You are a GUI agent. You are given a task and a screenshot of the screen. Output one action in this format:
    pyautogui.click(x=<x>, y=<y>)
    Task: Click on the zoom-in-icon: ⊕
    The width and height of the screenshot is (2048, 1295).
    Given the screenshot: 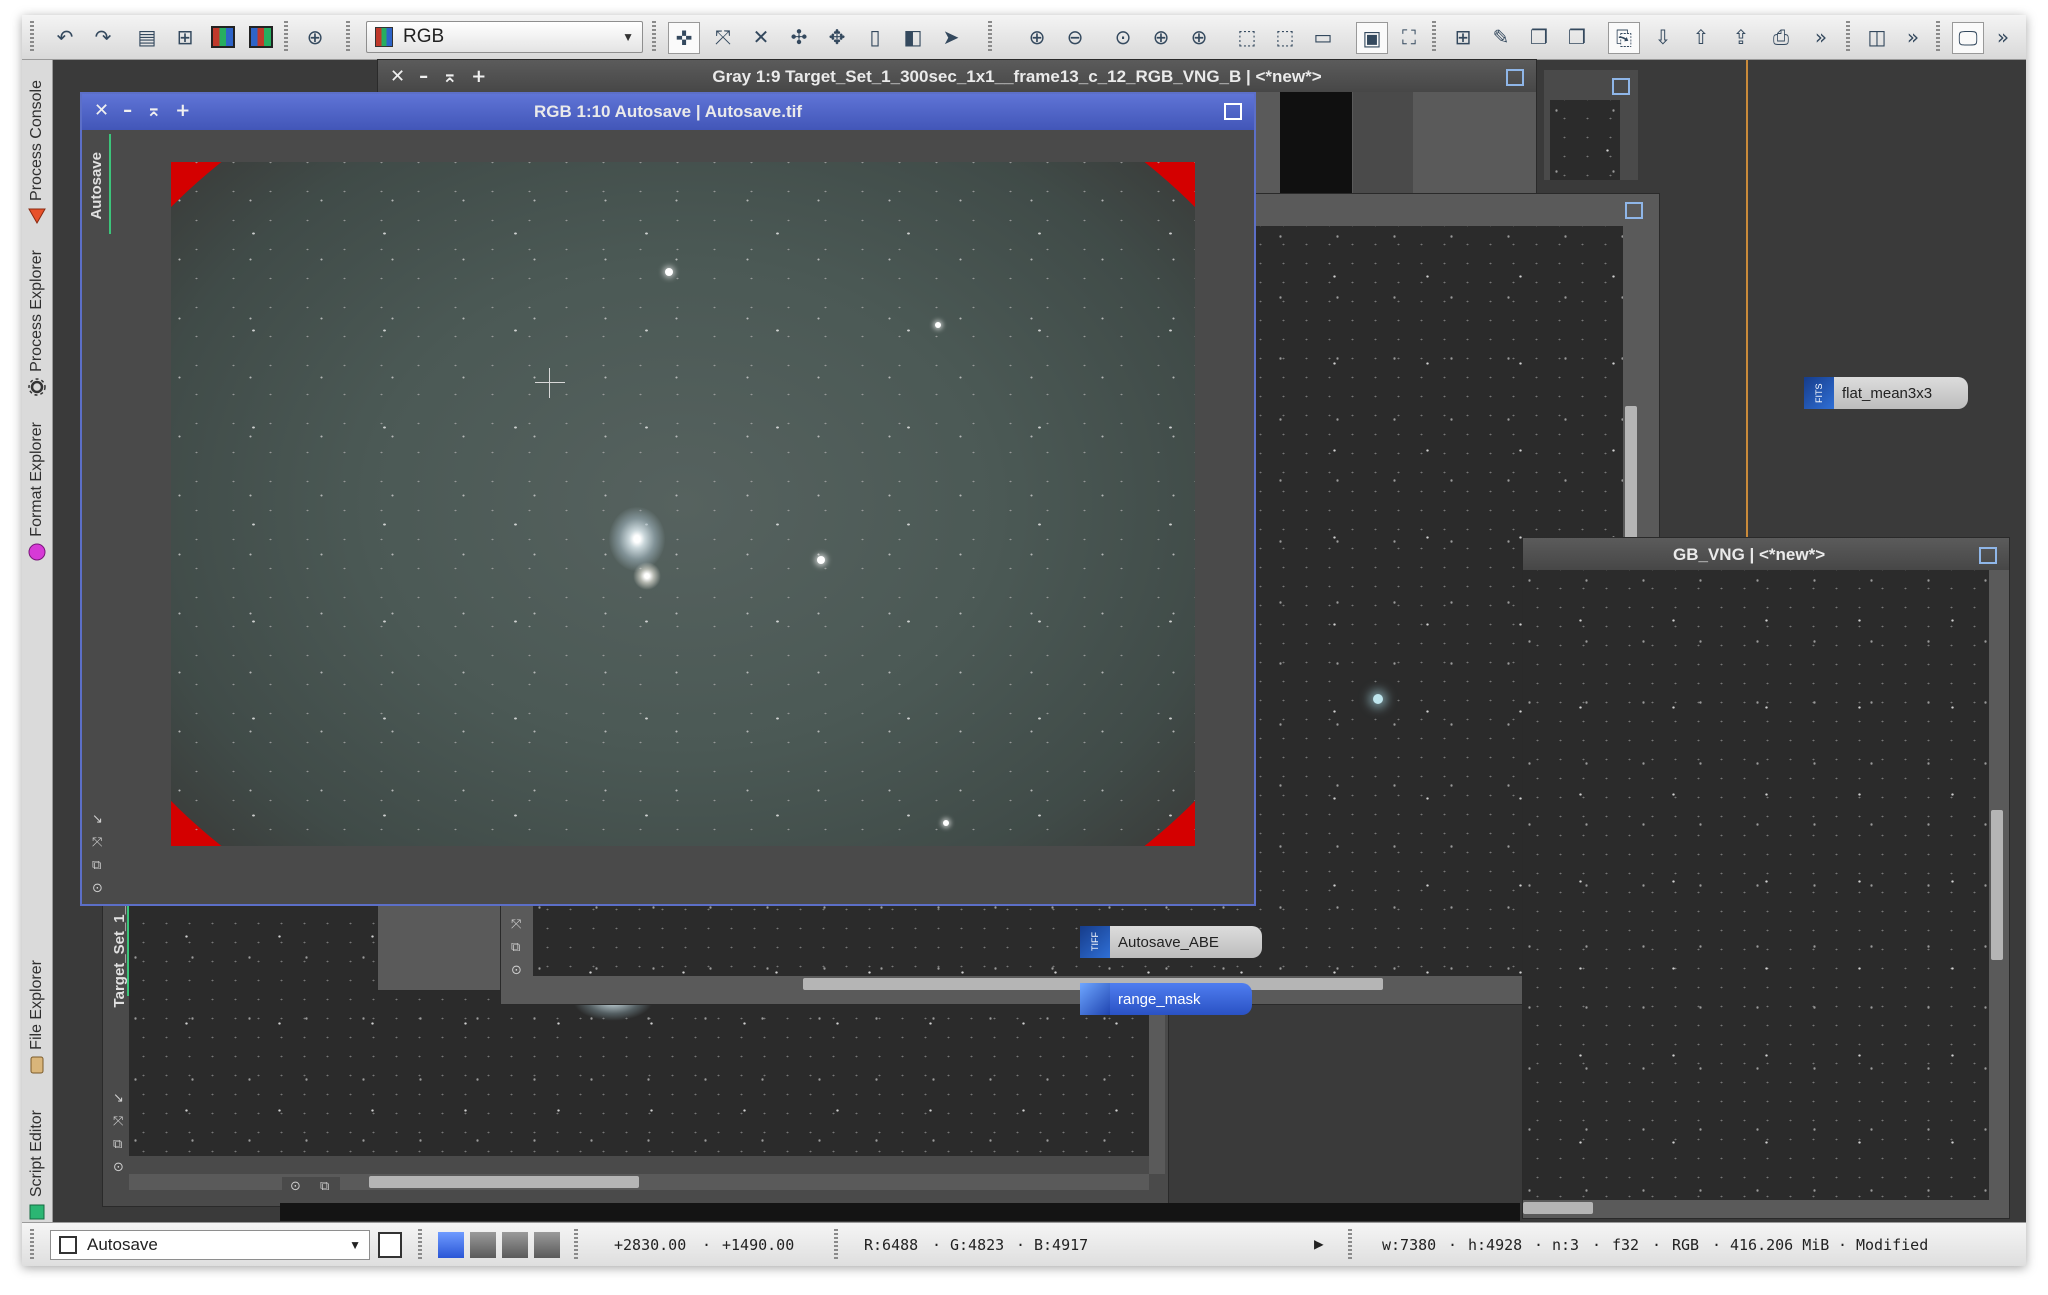 What is the action you would take?
    pyautogui.click(x=1037, y=37)
    